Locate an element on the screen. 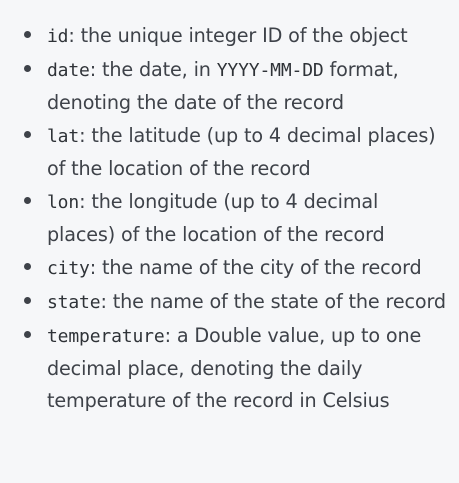 This screenshot has height=483, width=459. field-name-code: lon is located at coordinates (63, 202).